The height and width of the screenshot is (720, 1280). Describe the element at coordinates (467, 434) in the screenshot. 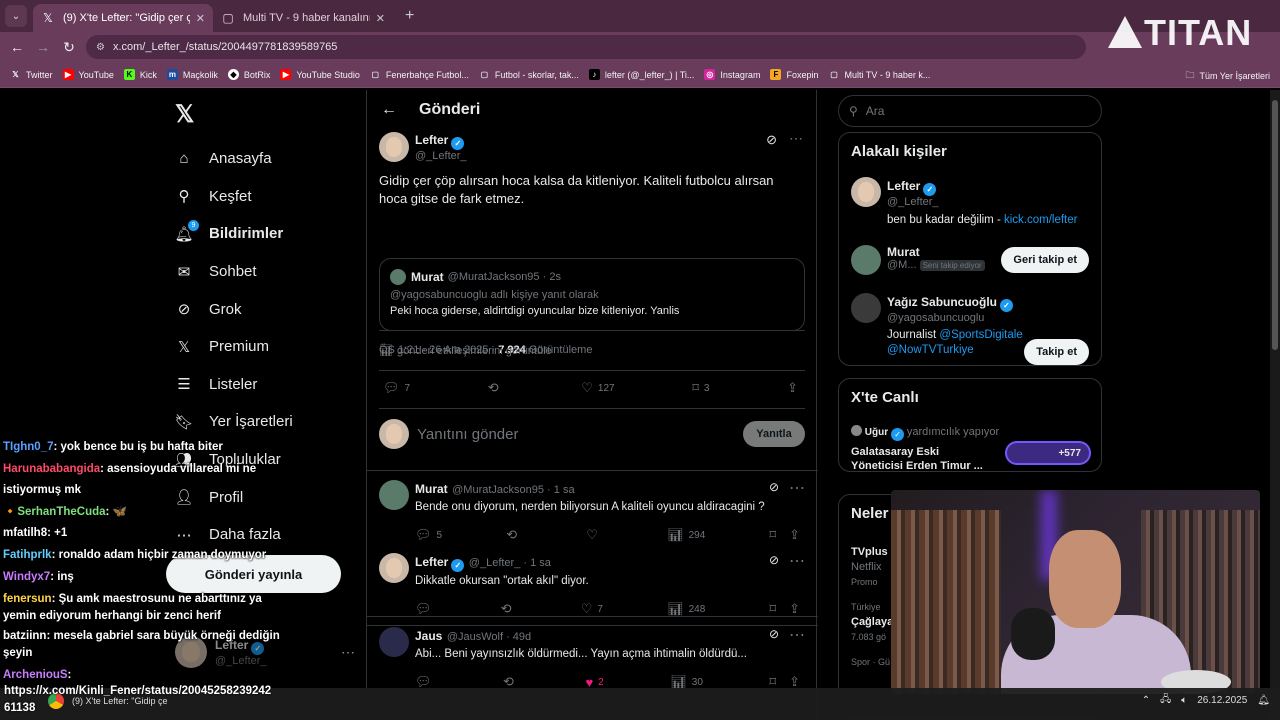

I see `reply-input: Yanıtını gönder` at that location.